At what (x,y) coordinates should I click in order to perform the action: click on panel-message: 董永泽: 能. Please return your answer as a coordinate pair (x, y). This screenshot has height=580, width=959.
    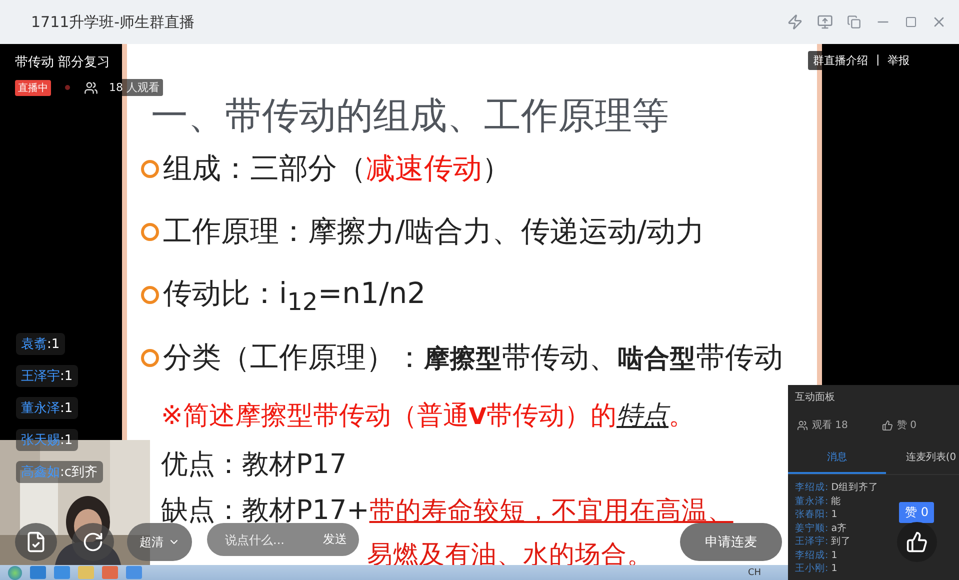
    Looking at the image, I should click on (818, 502).